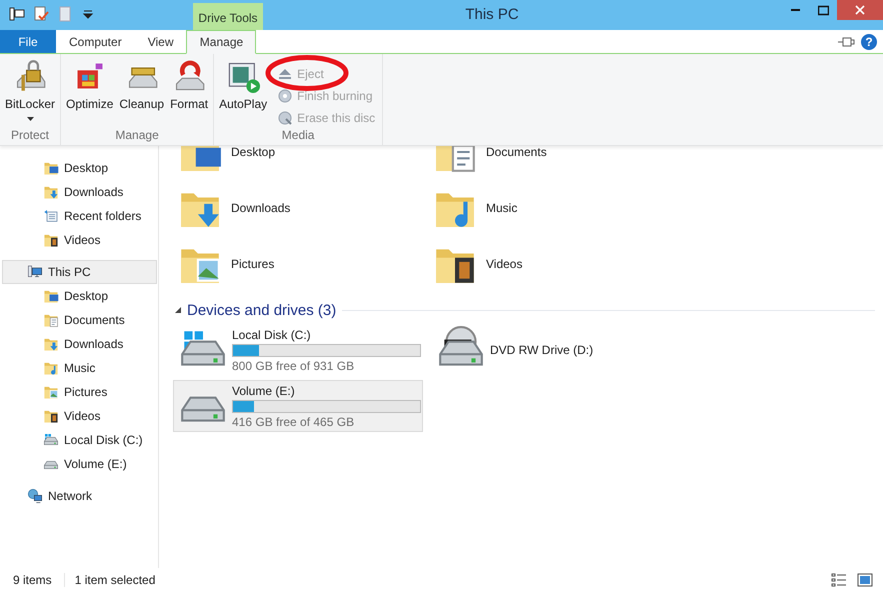  What do you see at coordinates (272, 335) in the screenshot?
I see `drive-name: Local Disk (C:)` at bounding box center [272, 335].